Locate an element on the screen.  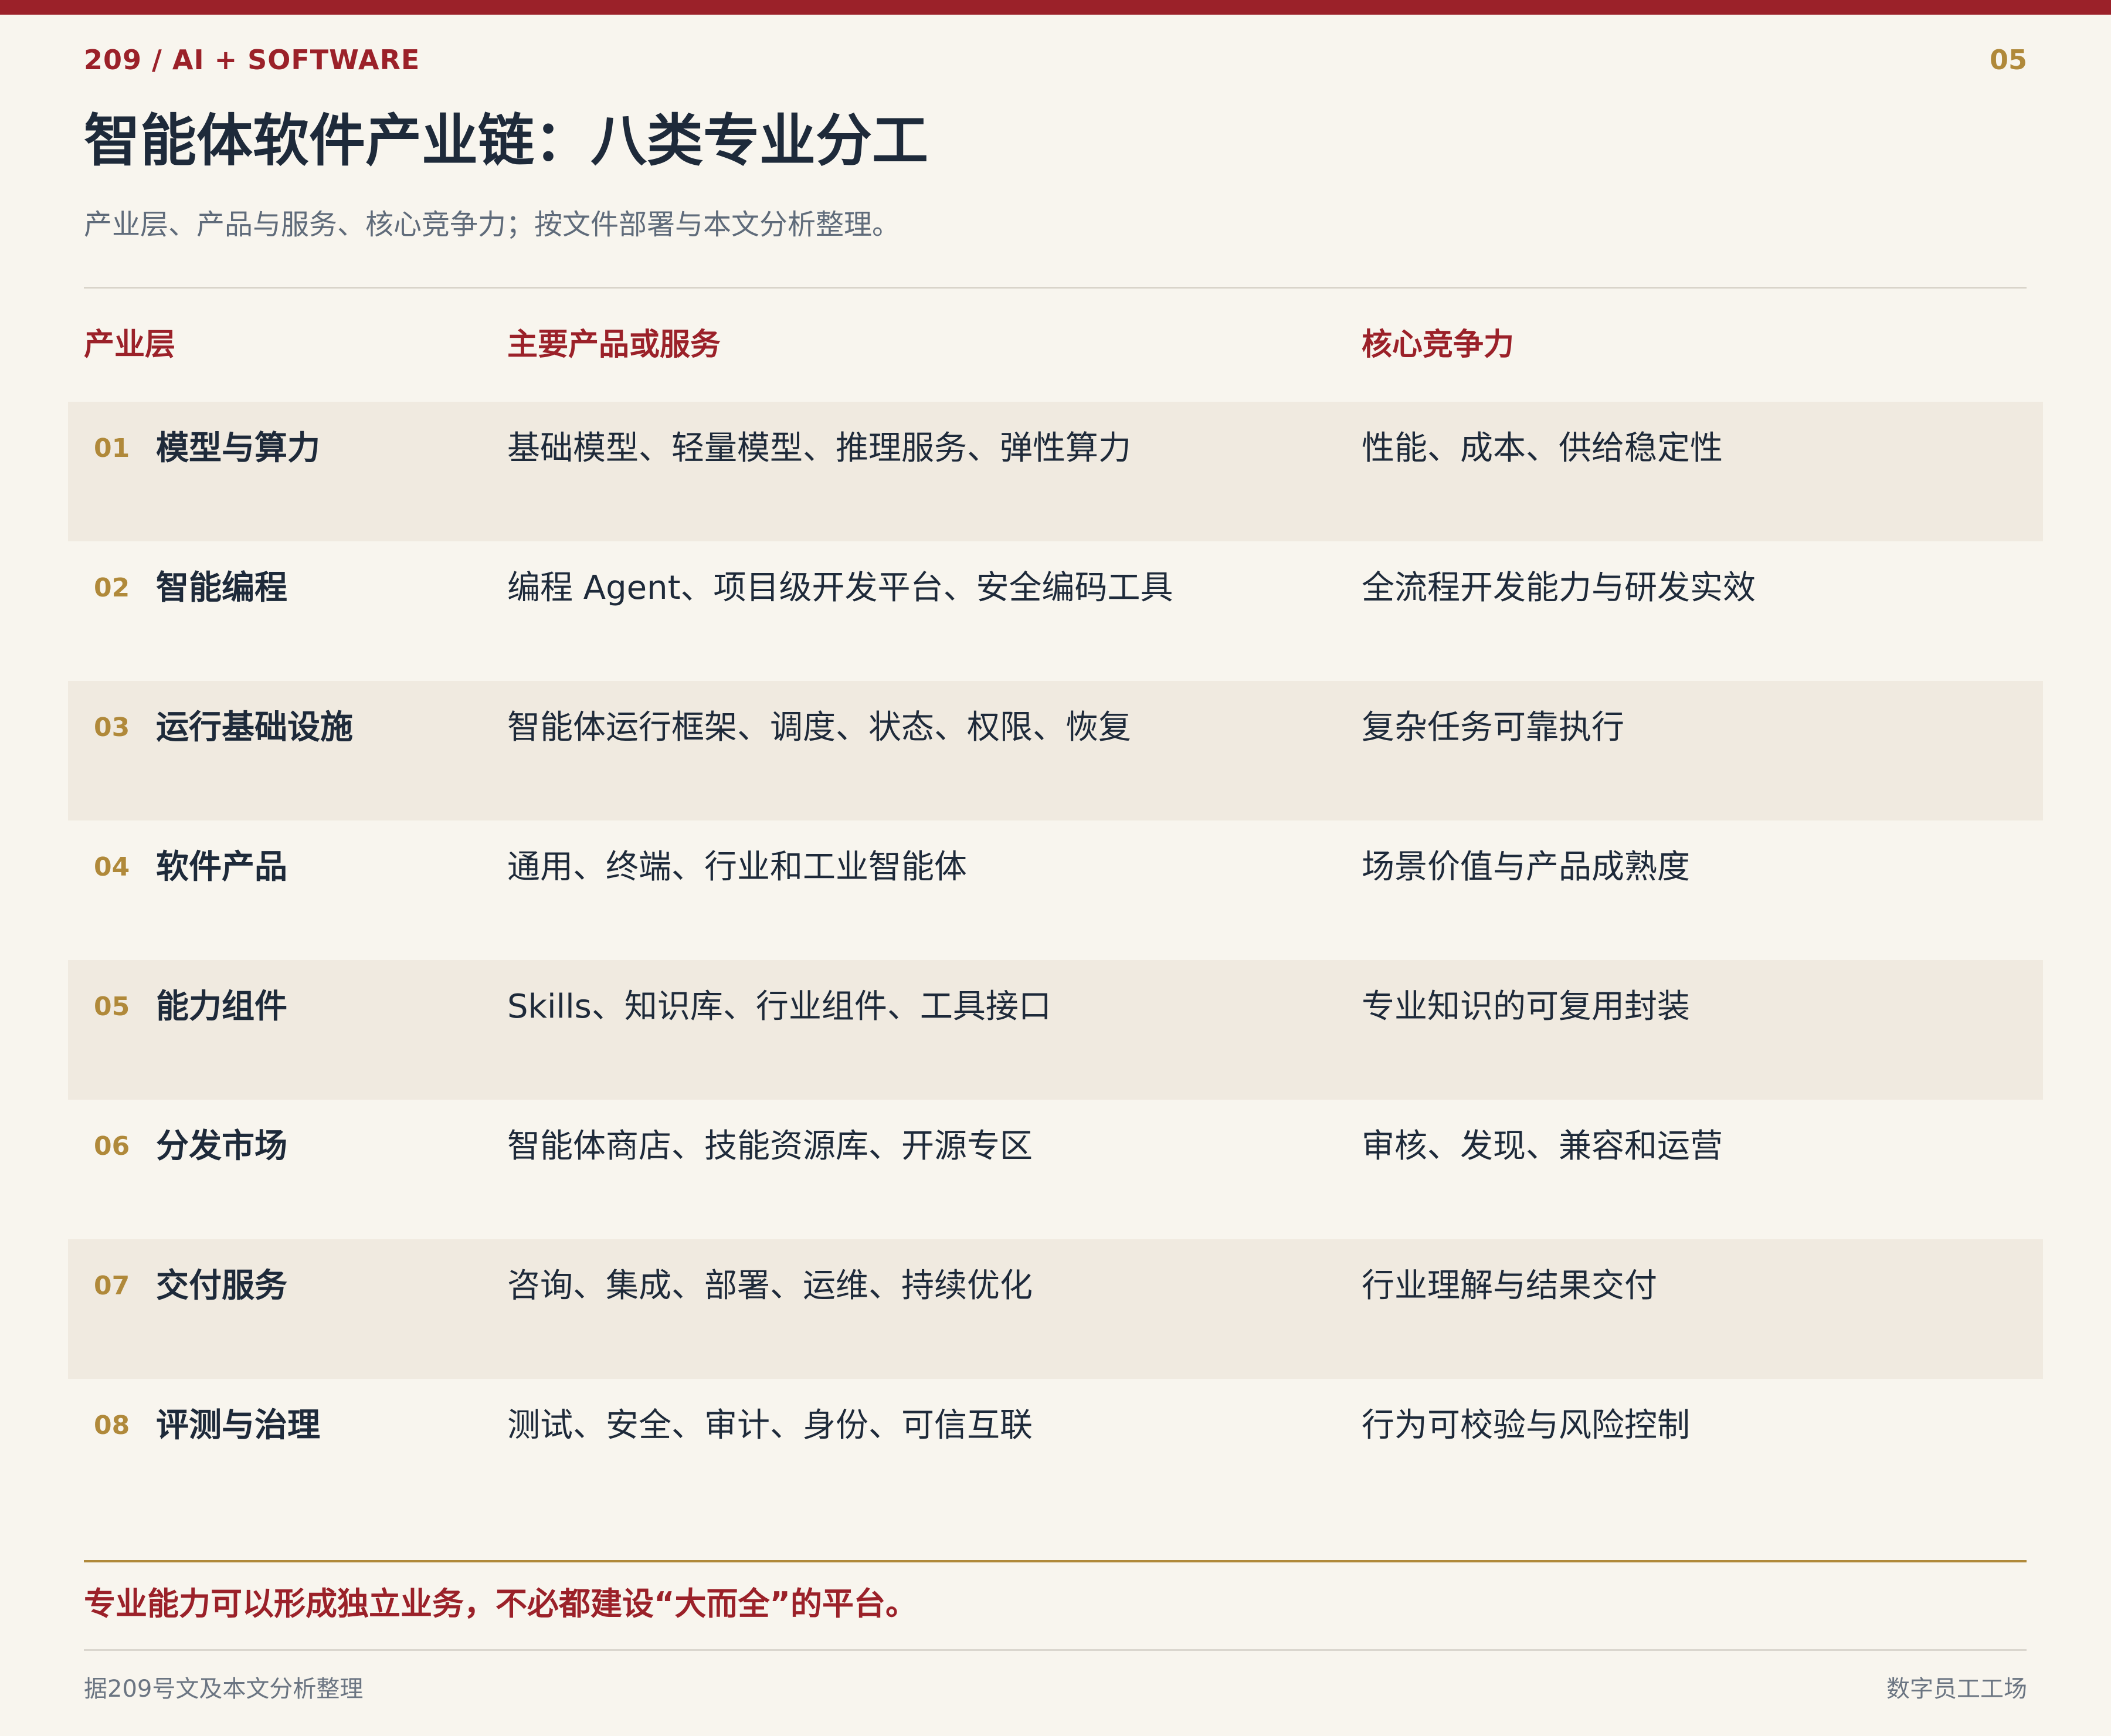
table-row: 06 分发市场 智能体商店、技能资源库、开源专区 审核、发现、兼容和运营 is located at coordinates (1055, 1169).